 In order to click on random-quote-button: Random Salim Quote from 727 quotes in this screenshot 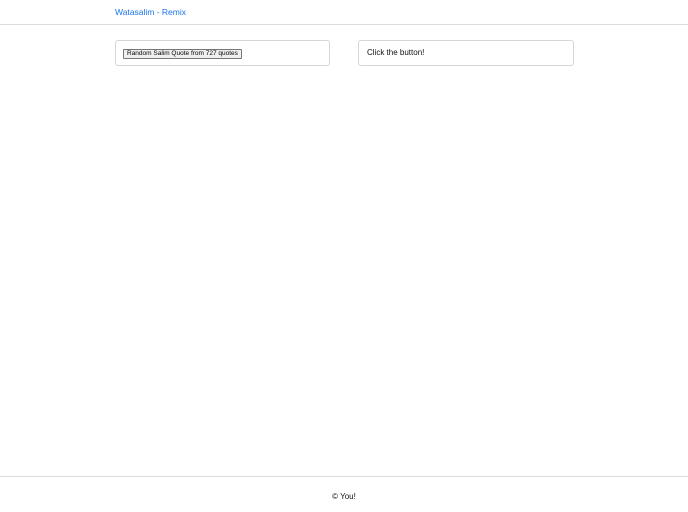, I will do `click(182, 54)`.